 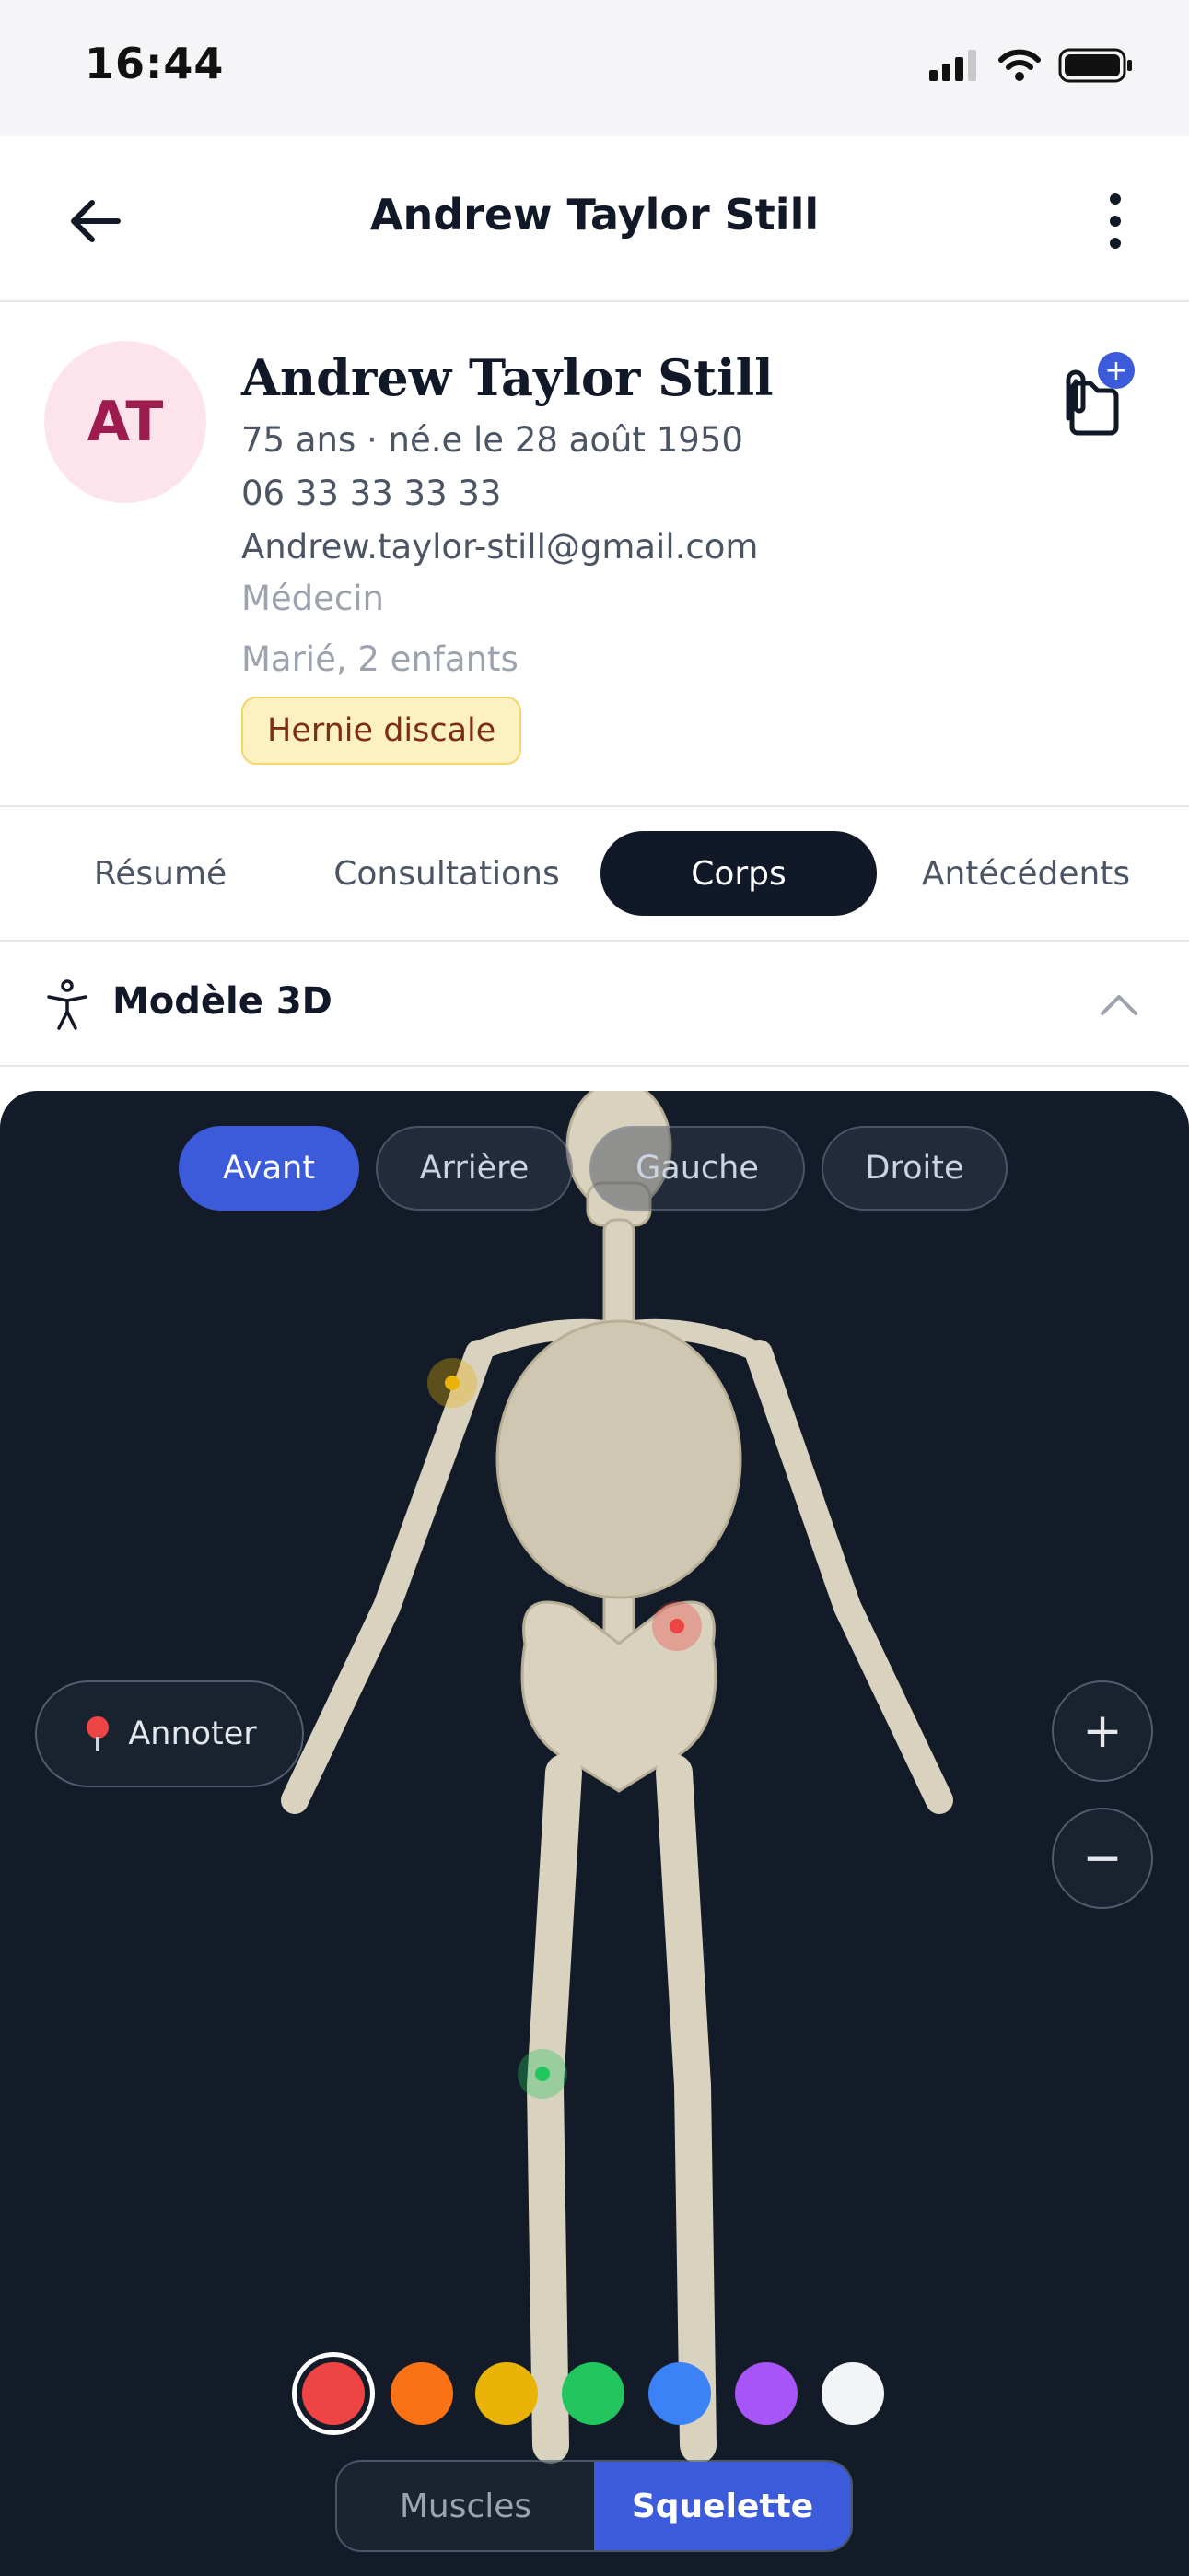 What do you see at coordinates (1102, 1858) in the screenshot?
I see `zoom-out-button: −` at bounding box center [1102, 1858].